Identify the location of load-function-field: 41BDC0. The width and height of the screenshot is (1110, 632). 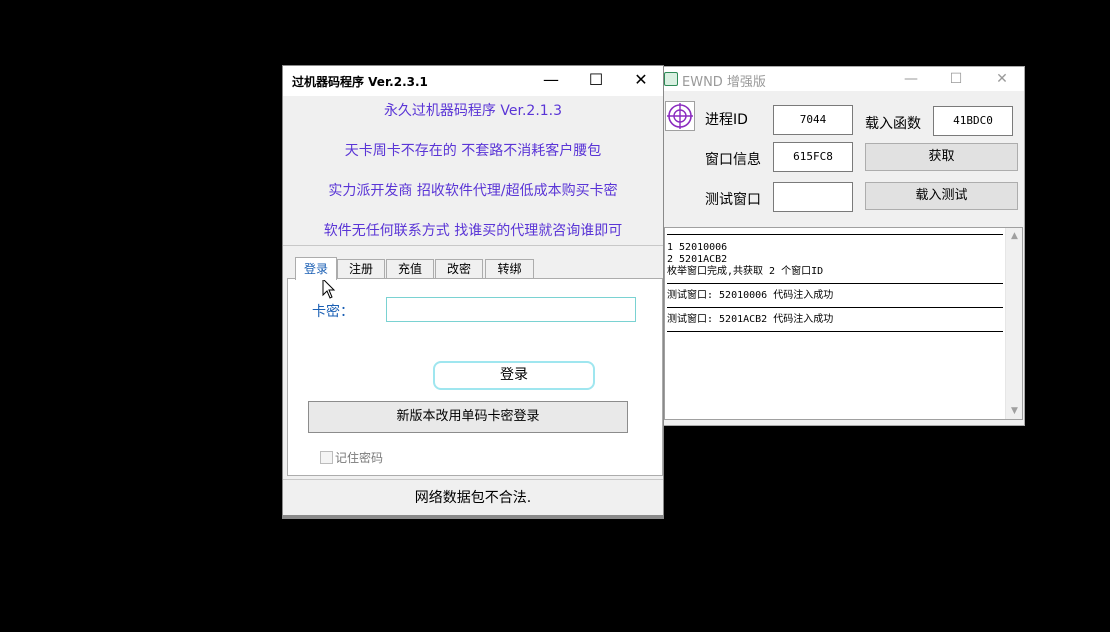
(973, 121).